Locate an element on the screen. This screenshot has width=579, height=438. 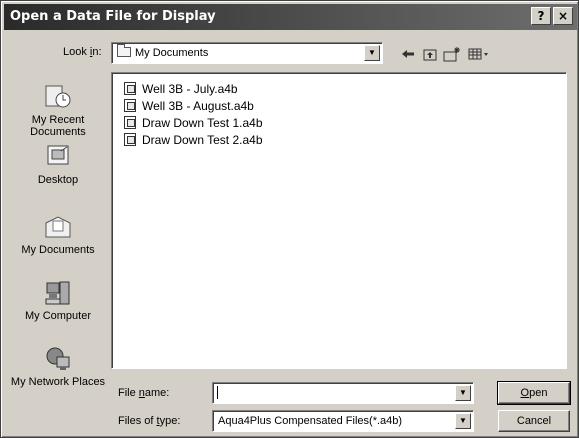
open-button-hotkey: O is located at coordinates (525, 393).